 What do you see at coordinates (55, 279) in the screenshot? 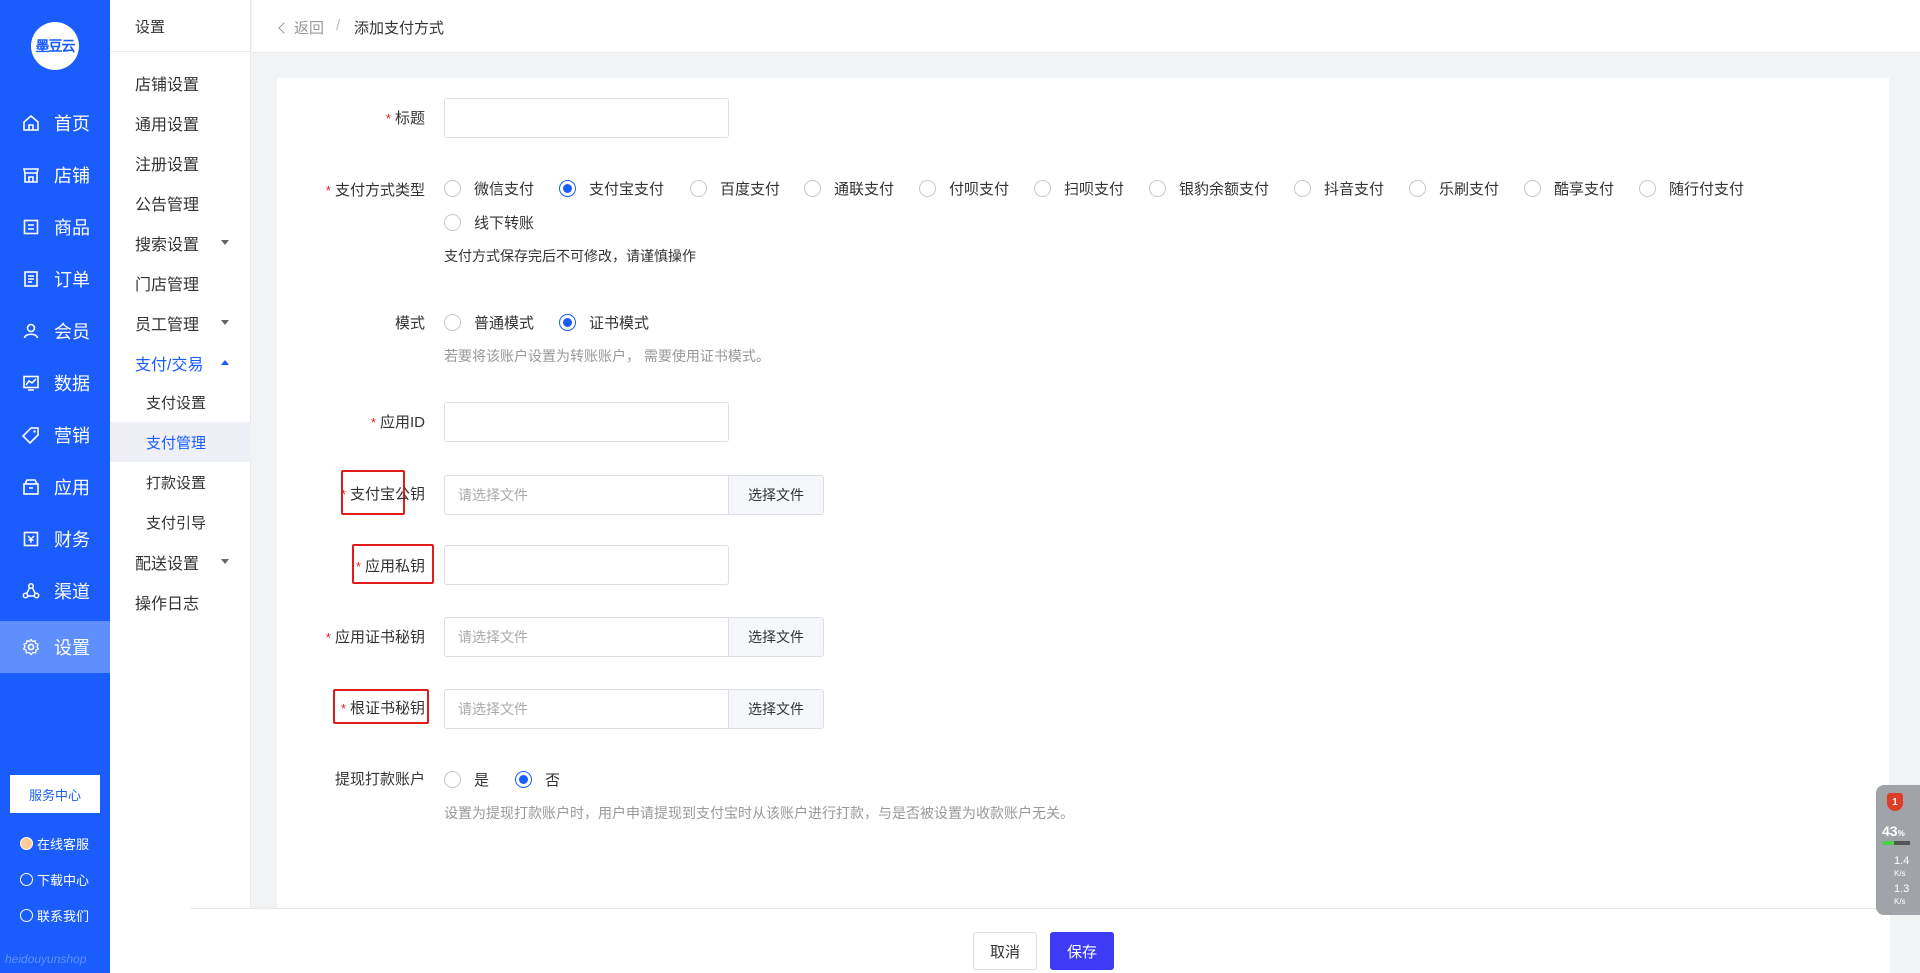
I see `nav-item-order: 订单` at bounding box center [55, 279].